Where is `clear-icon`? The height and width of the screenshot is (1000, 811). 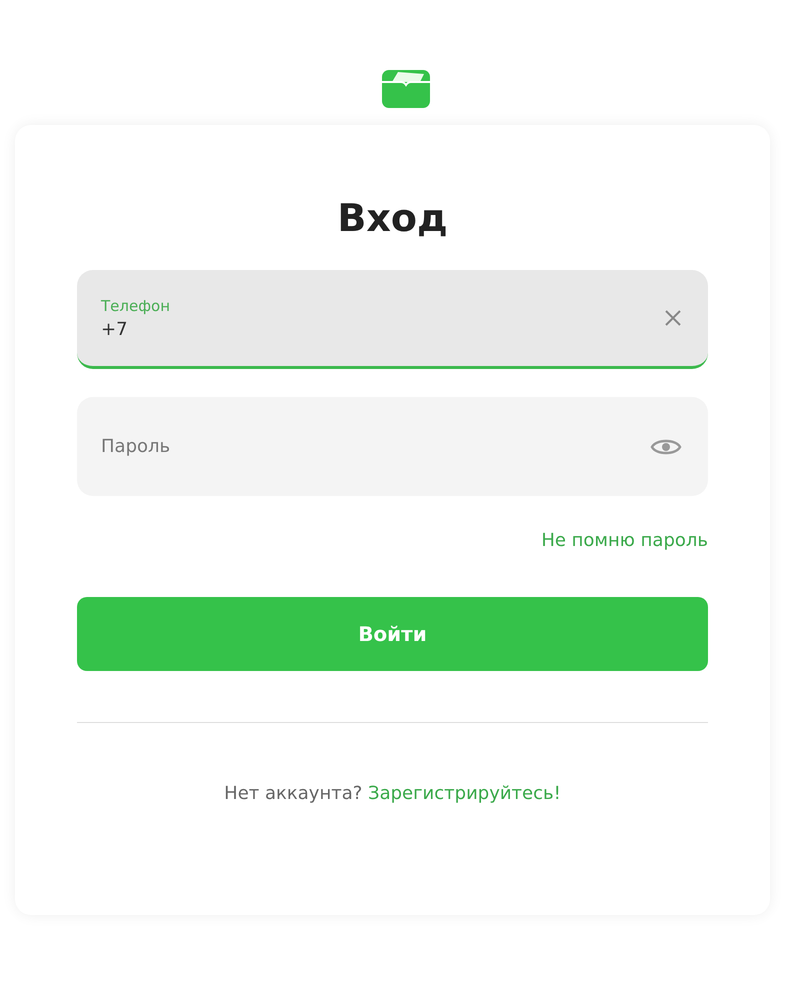 clear-icon is located at coordinates (673, 318).